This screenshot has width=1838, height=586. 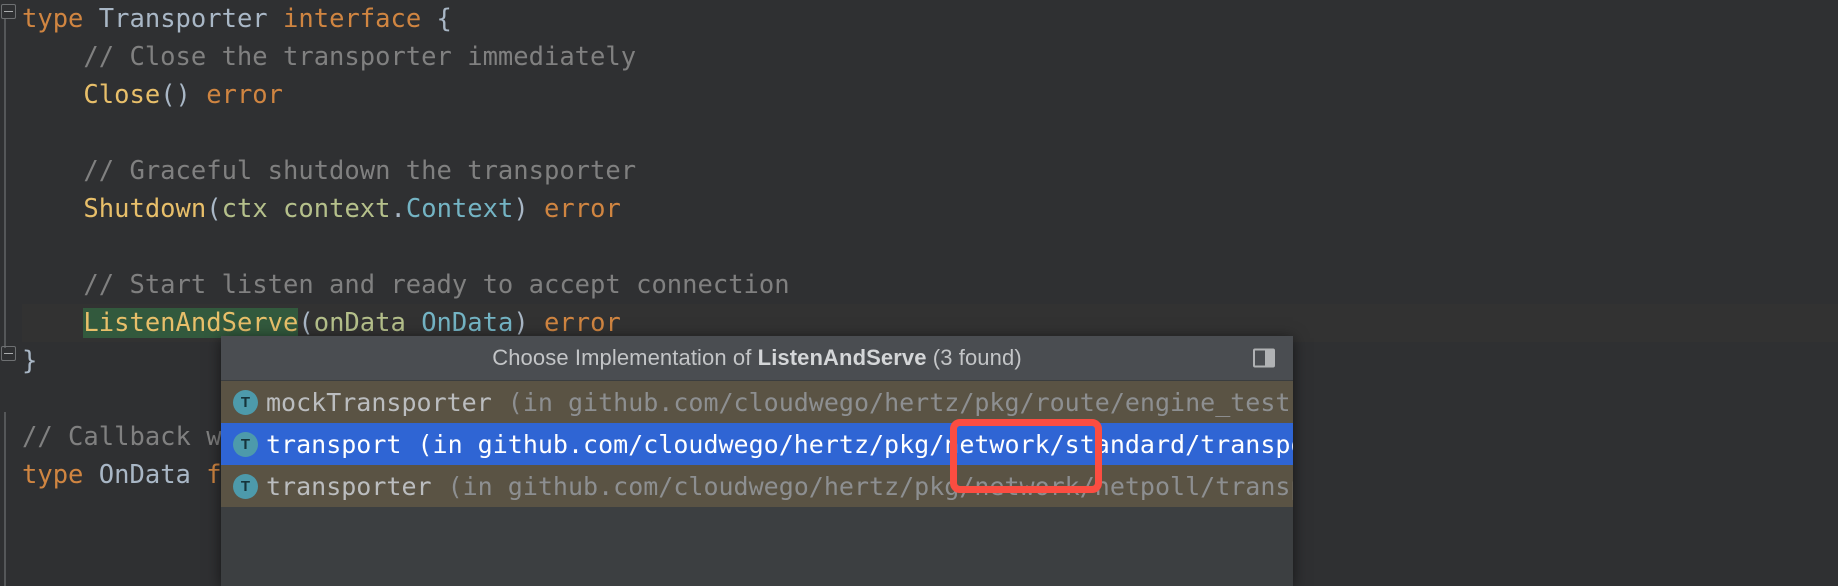 I want to click on code-token: onData, so click(x=359, y=323).